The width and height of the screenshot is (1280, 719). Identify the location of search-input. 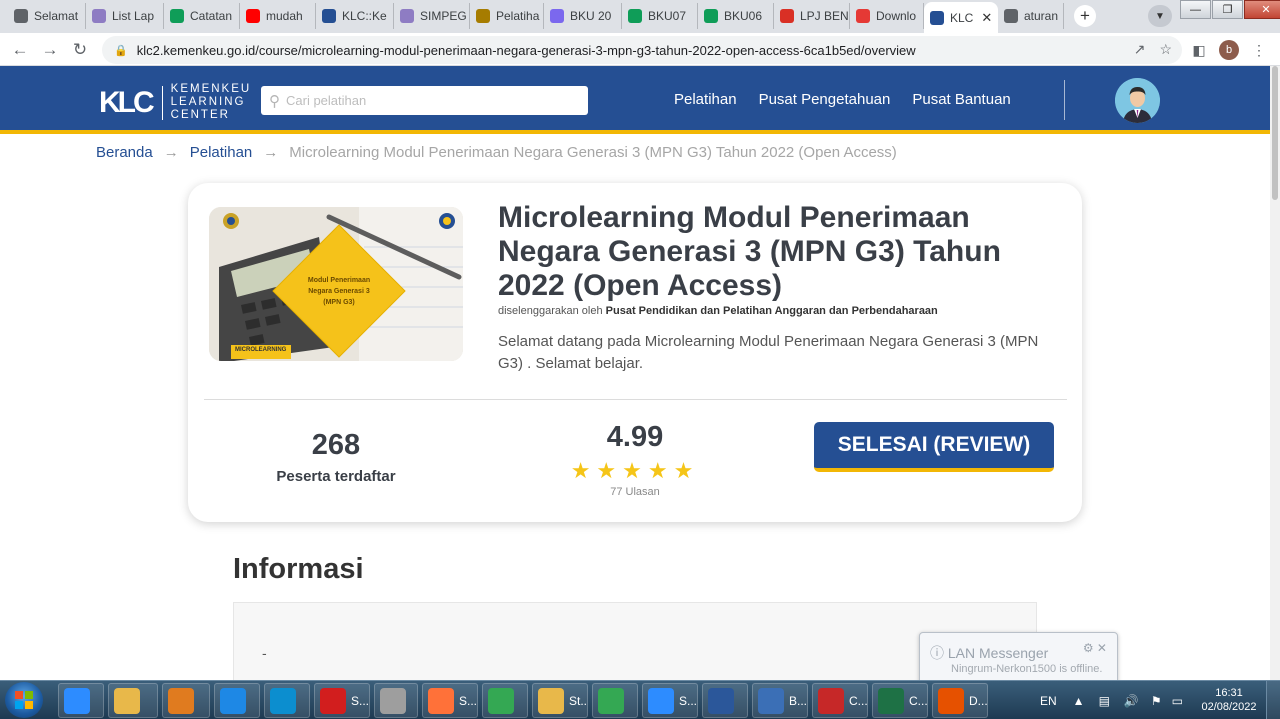
(426, 100).